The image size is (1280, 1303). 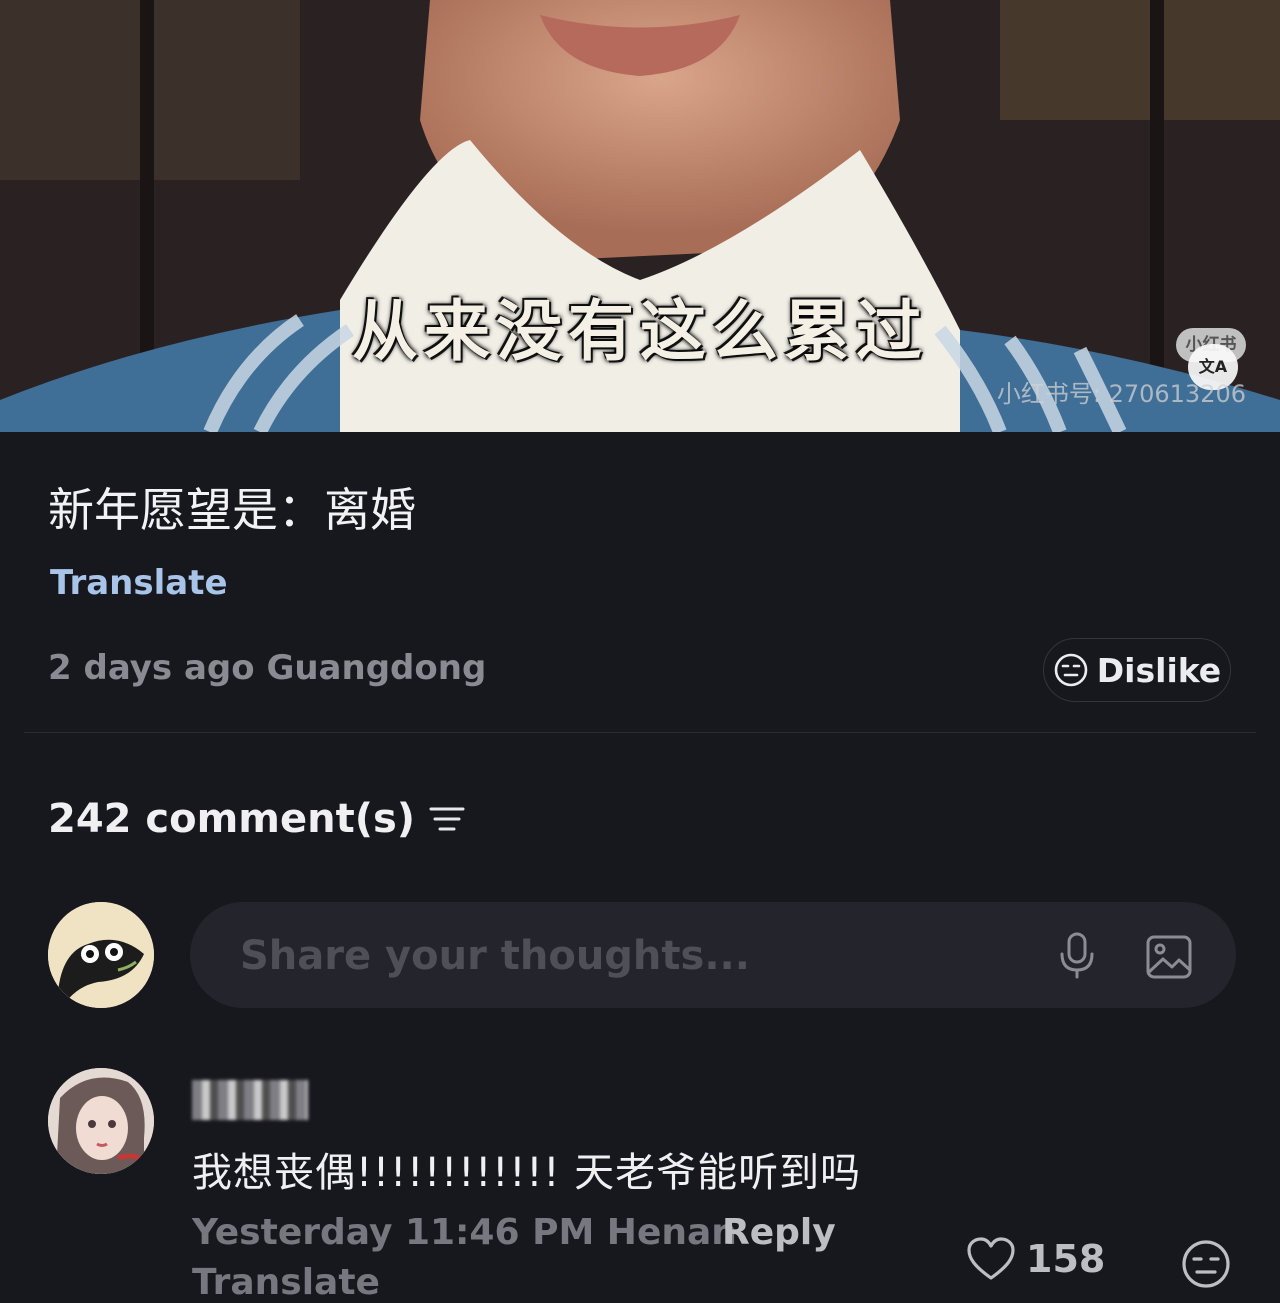 What do you see at coordinates (1066, 1259) in the screenshot?
I see `like-count: 158` at bounding box center [1066, 1259].